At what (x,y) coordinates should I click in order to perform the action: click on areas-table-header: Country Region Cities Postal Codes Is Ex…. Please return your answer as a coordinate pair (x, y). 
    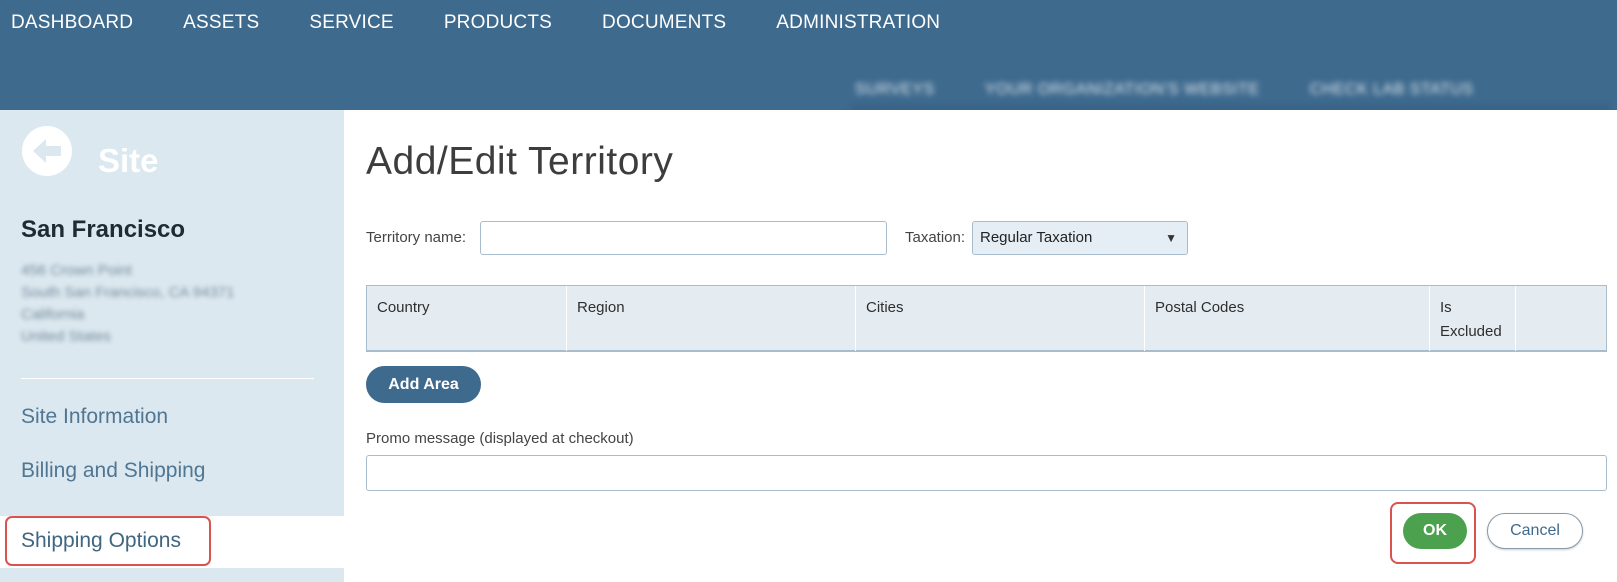
    Looking at the image, I should click on (986, 318).